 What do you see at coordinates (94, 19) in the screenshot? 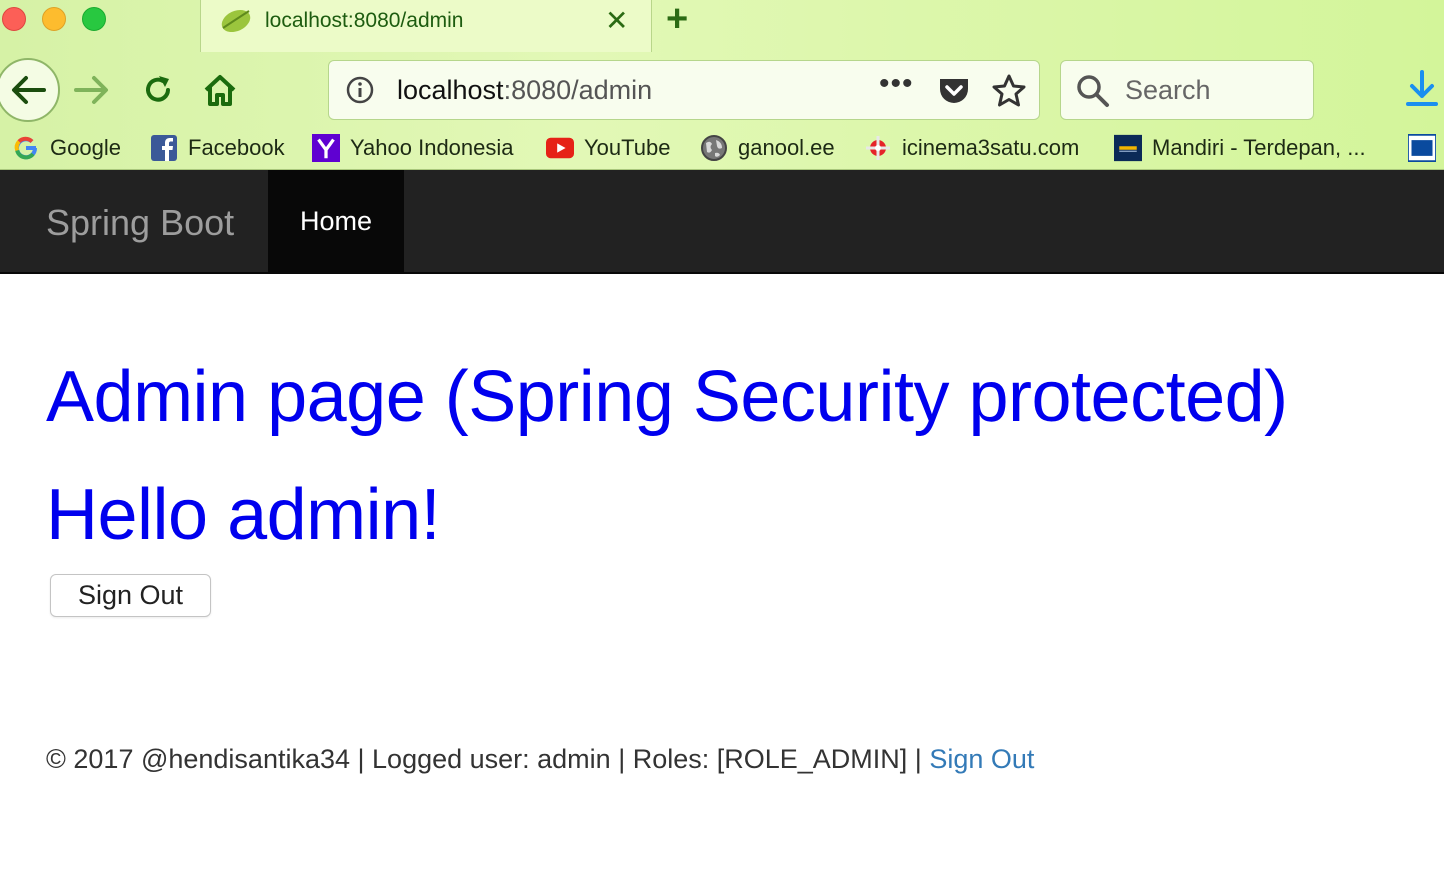
I see `window-zoom-button` at bounding box center [94, 19].